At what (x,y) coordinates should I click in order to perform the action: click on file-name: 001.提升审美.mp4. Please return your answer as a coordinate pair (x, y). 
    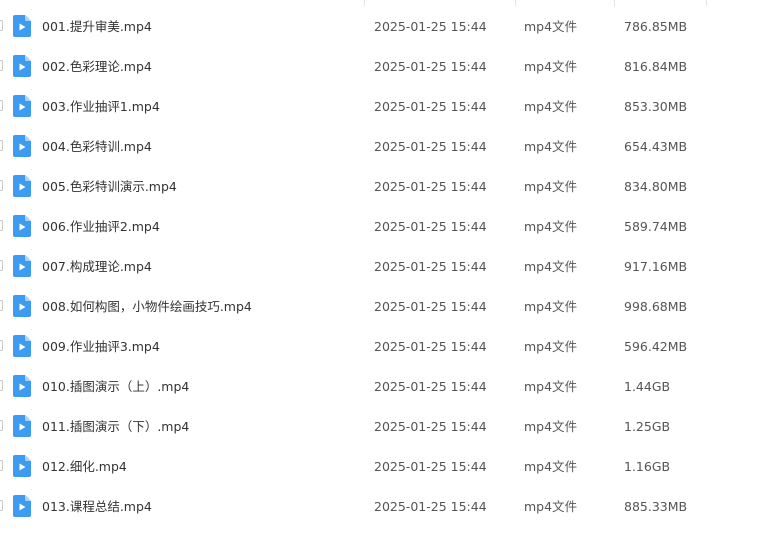
    Looking at the image, I should click on (97, 27).